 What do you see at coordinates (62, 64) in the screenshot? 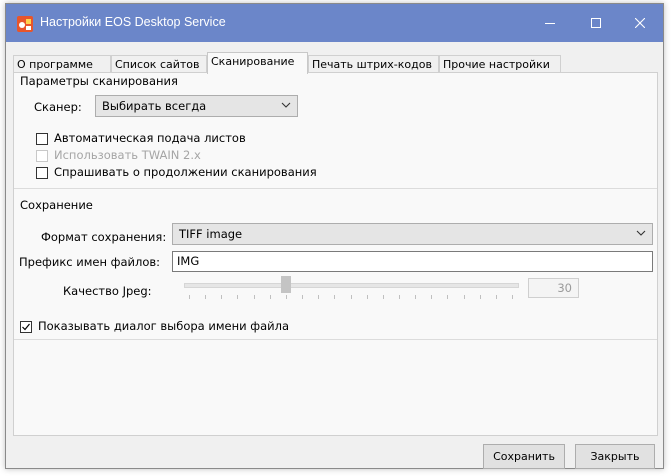
I see `tab-about: О программе` at bounding box center [62, 64].